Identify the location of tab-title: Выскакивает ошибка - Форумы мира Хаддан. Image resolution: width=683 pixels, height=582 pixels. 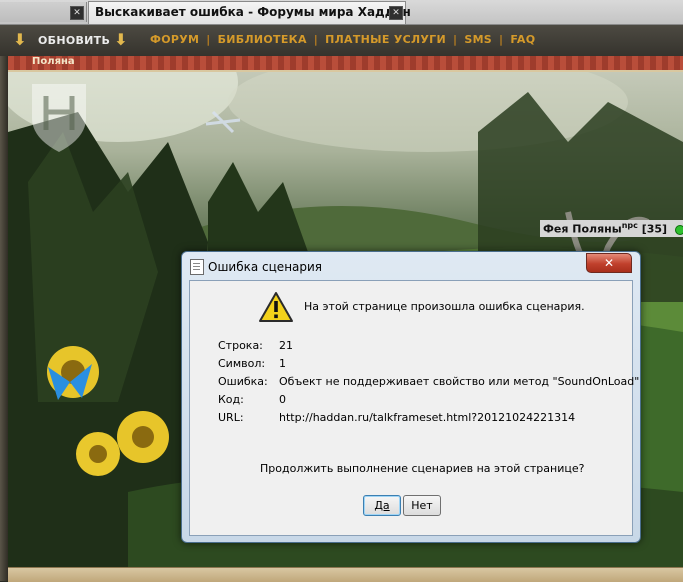
(253, 12).